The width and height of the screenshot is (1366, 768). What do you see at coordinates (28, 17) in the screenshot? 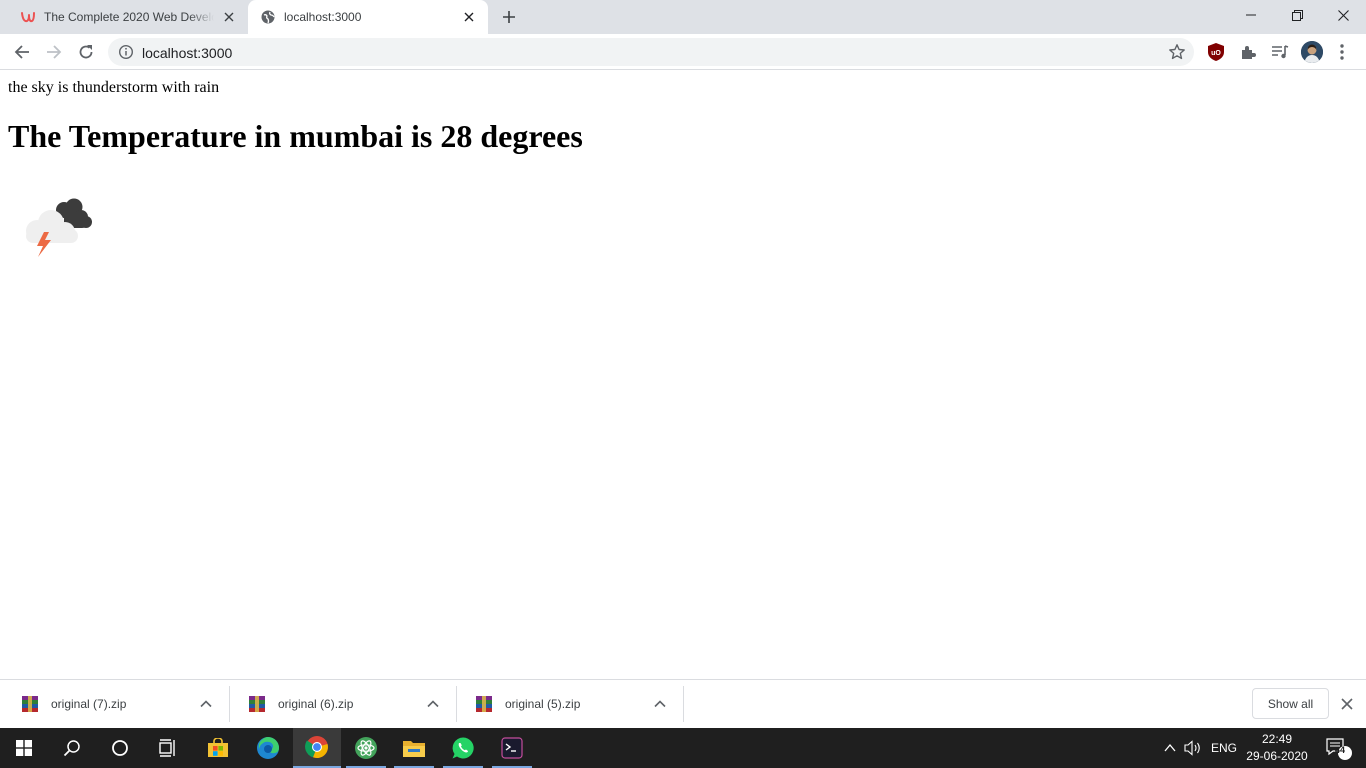
I see `udemy-icon` at bounding box center [28, 17].